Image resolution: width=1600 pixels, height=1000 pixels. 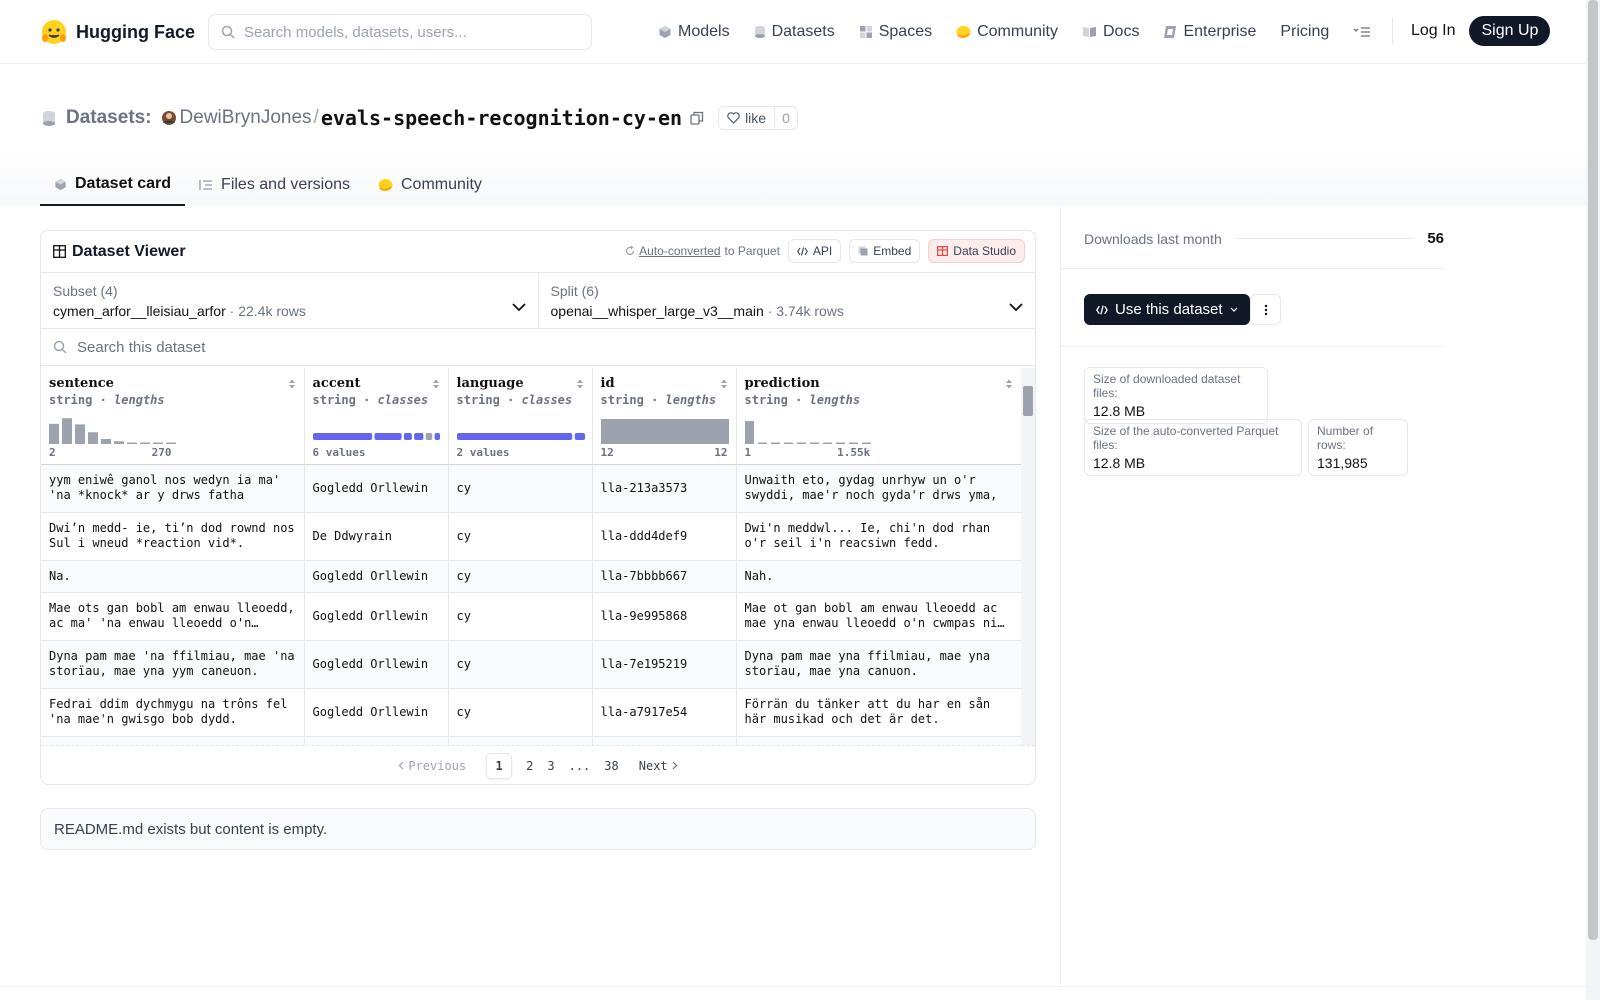 I want to click on use-this-dataset-button: Use this dataset, so click(x=1167, y=309).